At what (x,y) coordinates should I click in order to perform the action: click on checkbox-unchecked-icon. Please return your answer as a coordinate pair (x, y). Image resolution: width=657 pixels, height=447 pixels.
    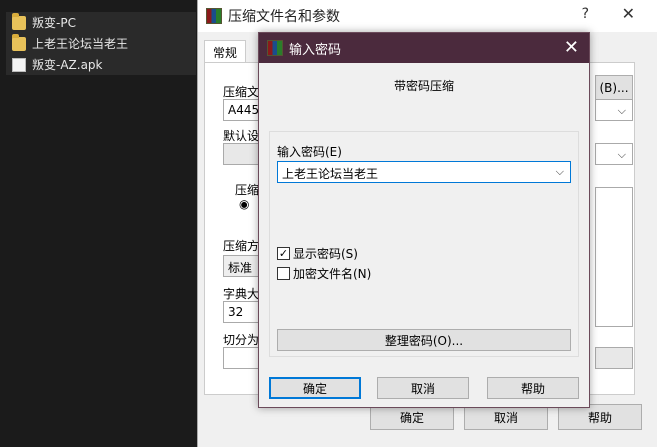
    Looking at the image, I should click on (283, 273).